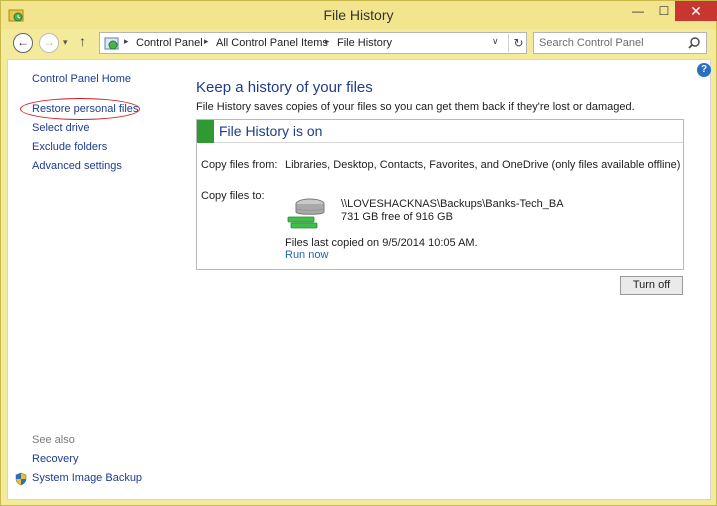 This screenshot has width=717, height=506. I want to click on turn-off-button: Turn off, so click(651, 285).